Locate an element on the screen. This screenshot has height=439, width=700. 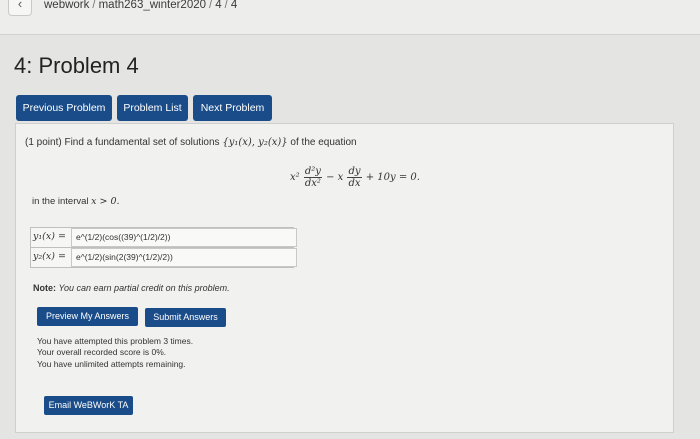
answer-label-y2: y₂(x) = is located at coordinates (49, 256).